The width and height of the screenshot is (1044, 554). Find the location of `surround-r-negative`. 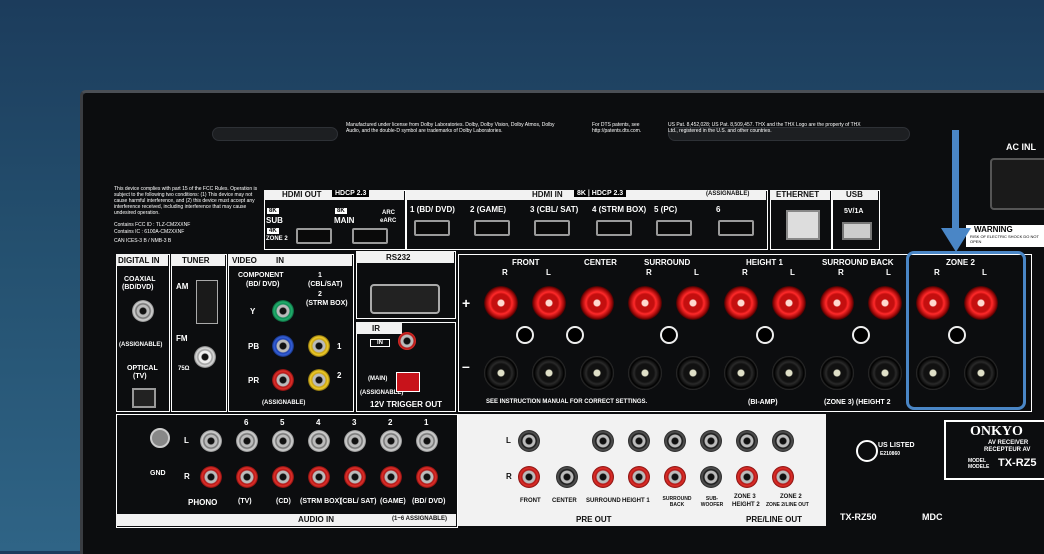

surround-r-negative is located at coordinates (645, 373).